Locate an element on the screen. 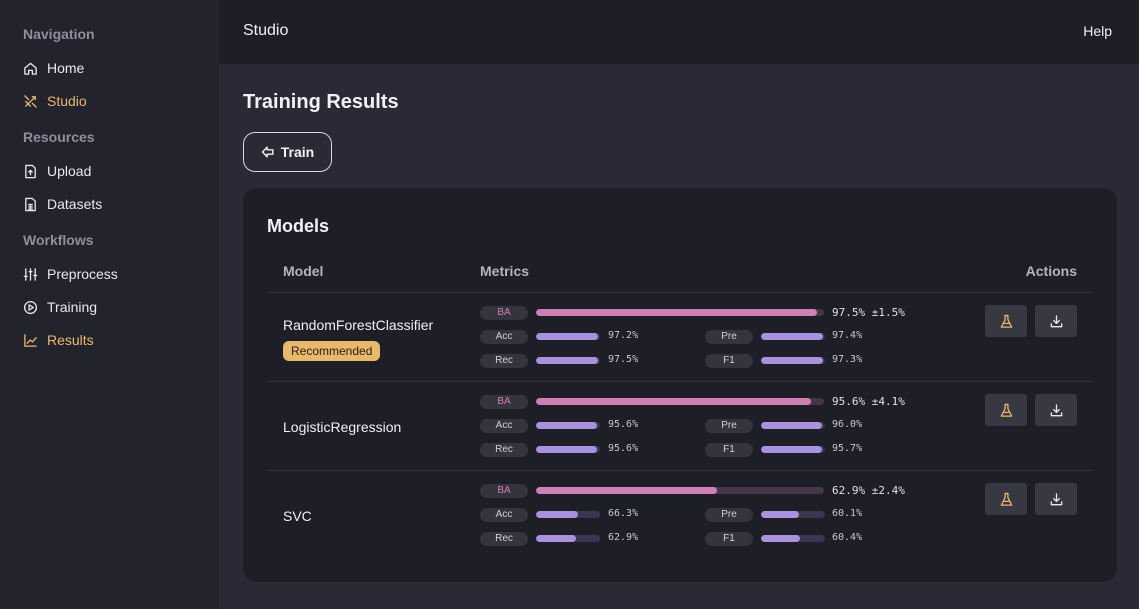 The image size is (1139, 609). f1-value: 95.7% is located at coordinates (847, 448).